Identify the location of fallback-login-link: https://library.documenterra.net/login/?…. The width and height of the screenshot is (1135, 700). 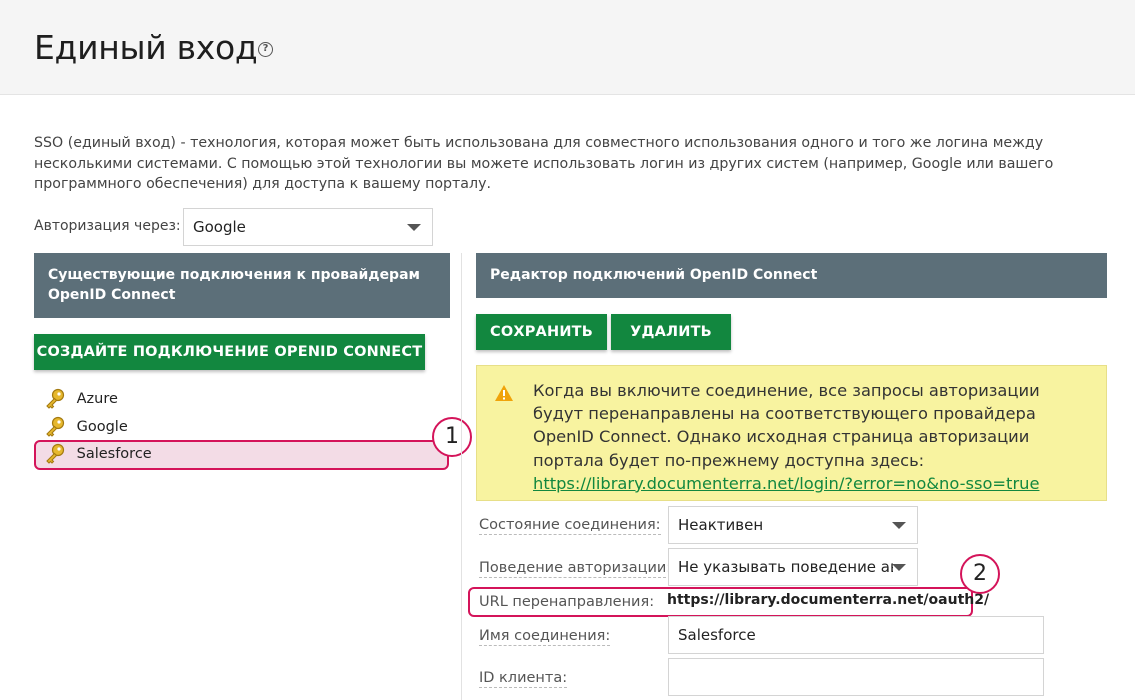
(786, 483).